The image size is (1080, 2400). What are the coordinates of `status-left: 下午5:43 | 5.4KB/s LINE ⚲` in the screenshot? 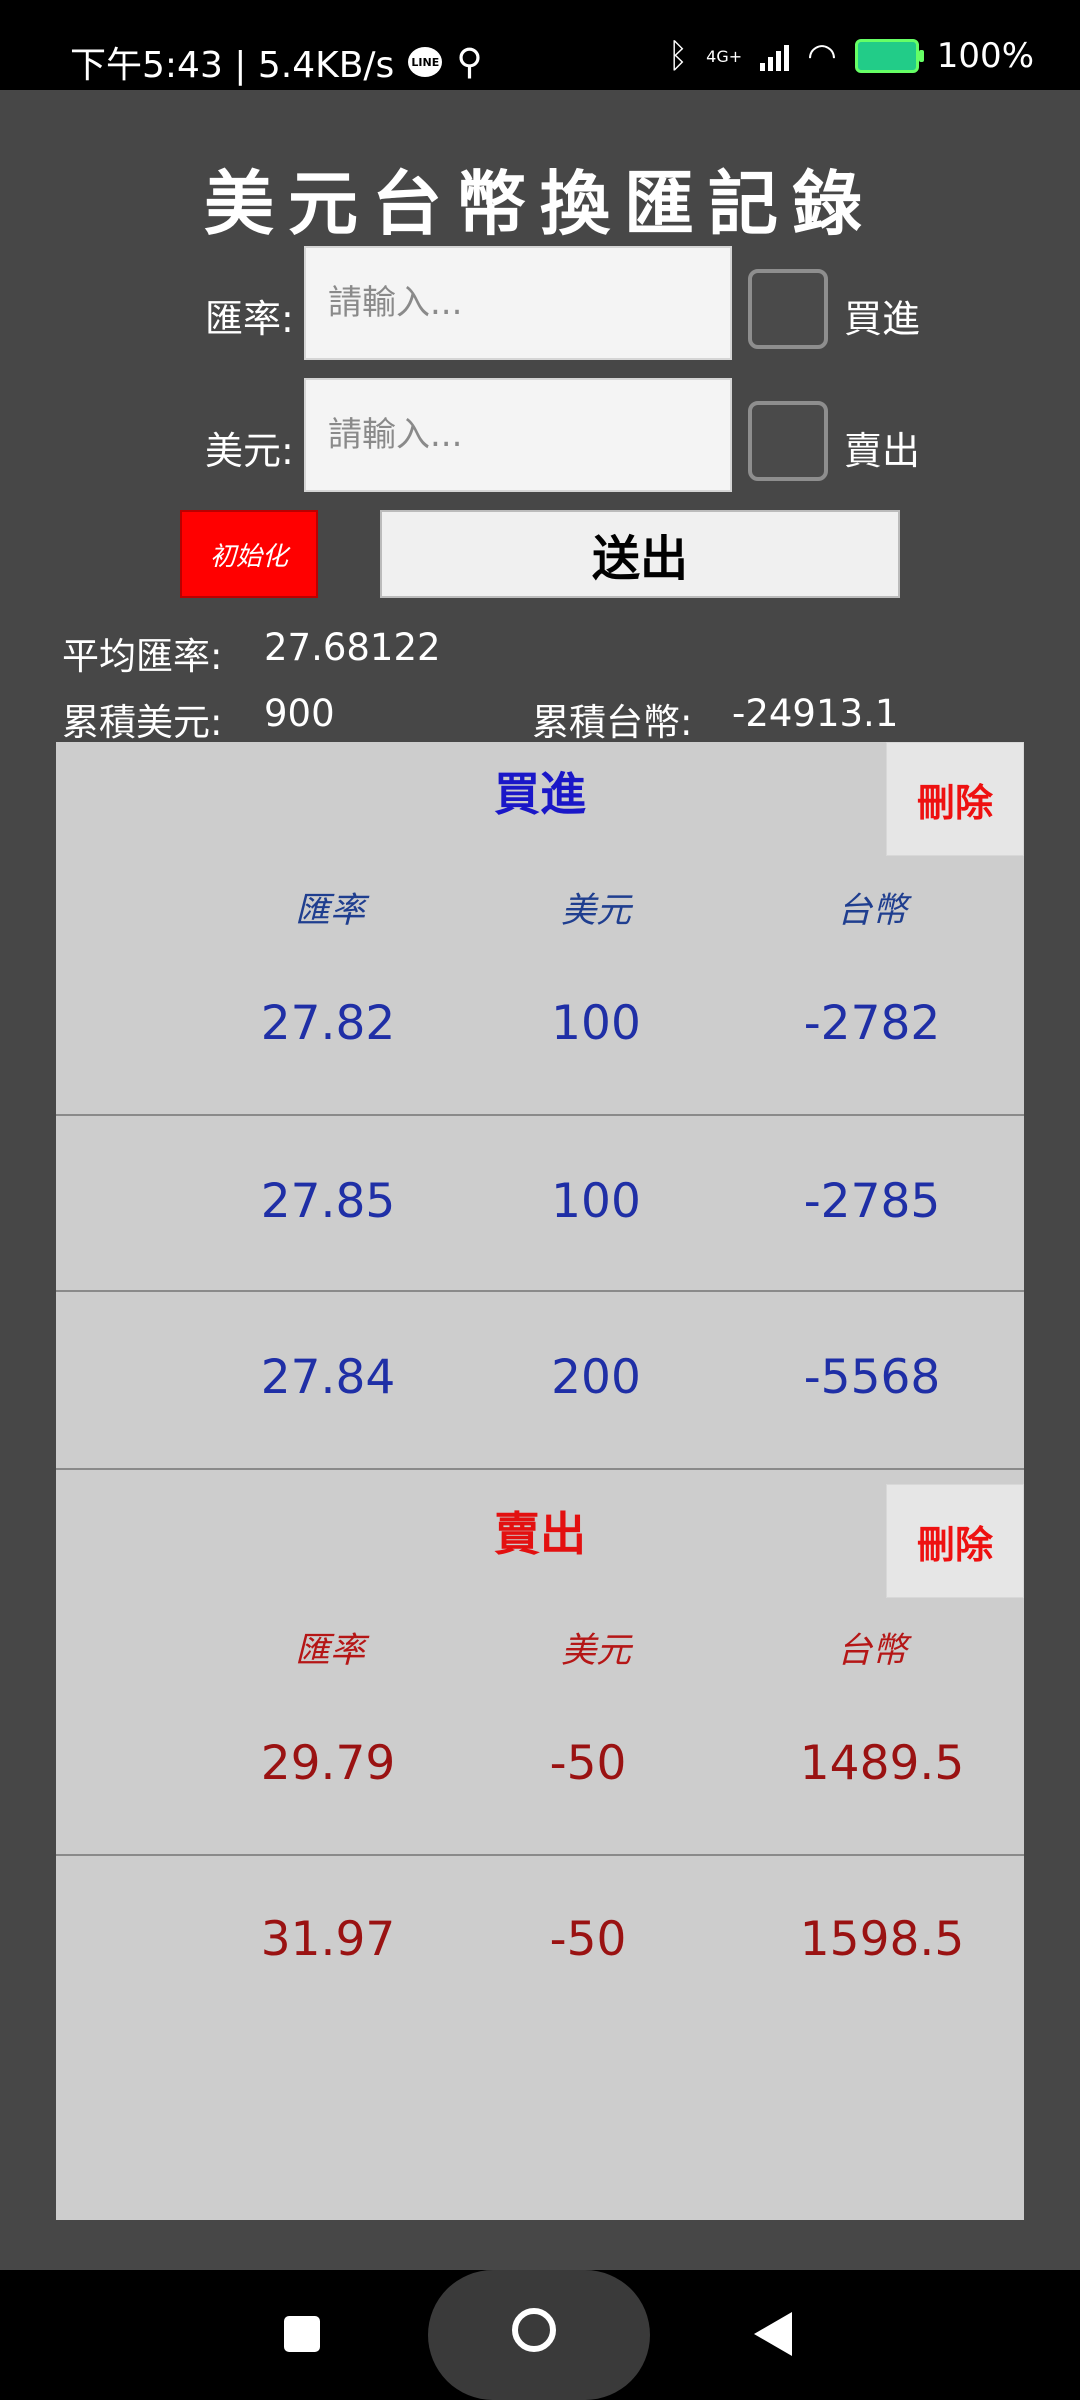 It's located at (276, 62).